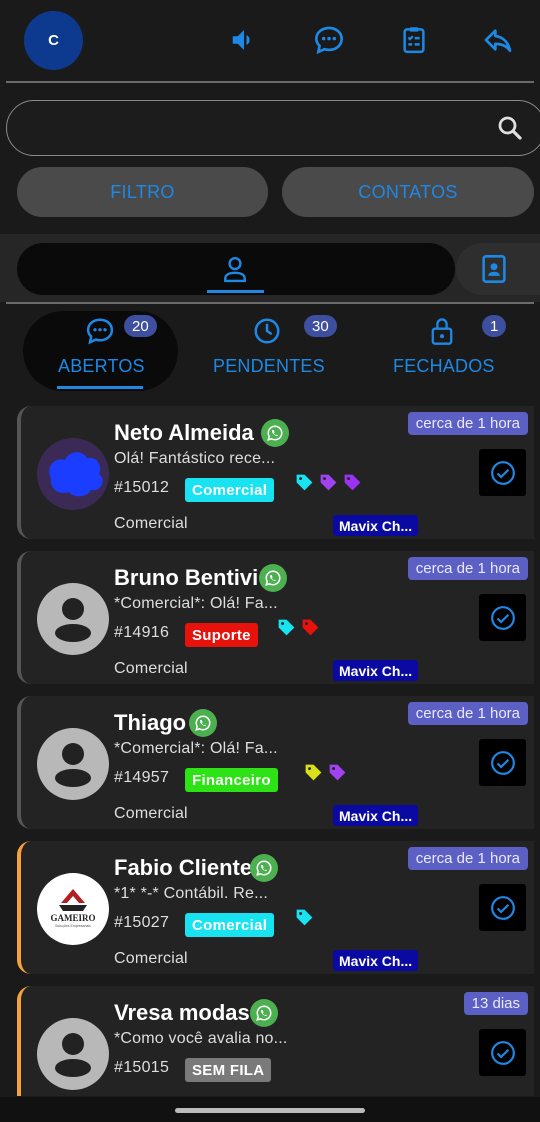  What do you see at coordinates (53, 40) in the screenshot?
I see `user-avatar: C` at bounding box center [53, 40].